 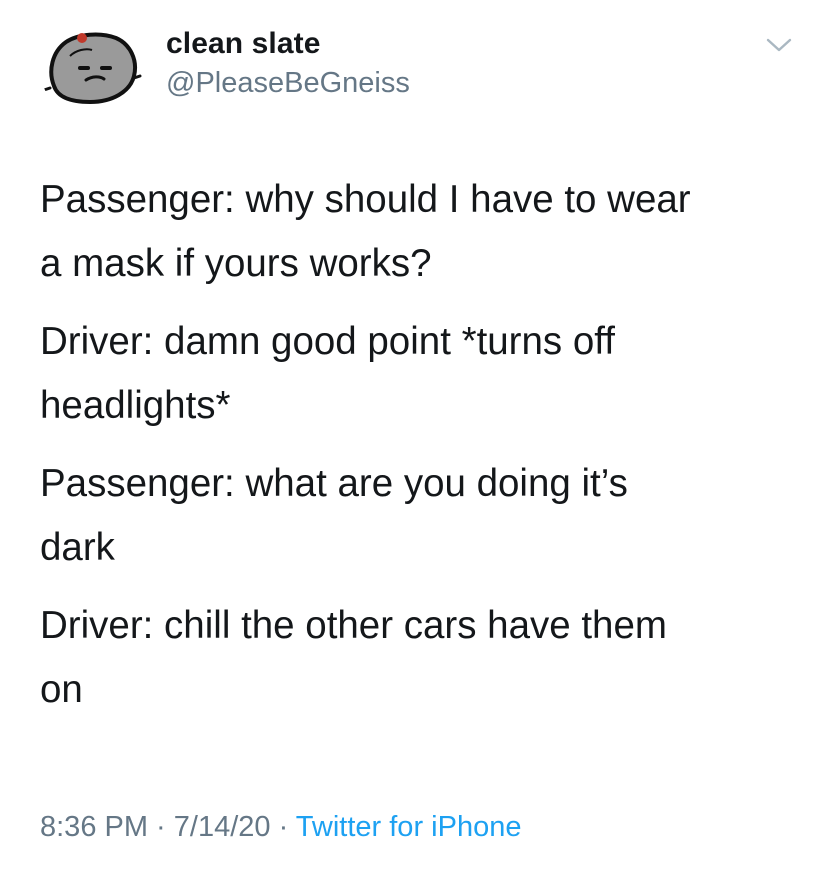 What do you see at coordinates (94, 827) in the screenshot?
I see `tweet-time: 8:36 PM` at bounding box center [94, 827].